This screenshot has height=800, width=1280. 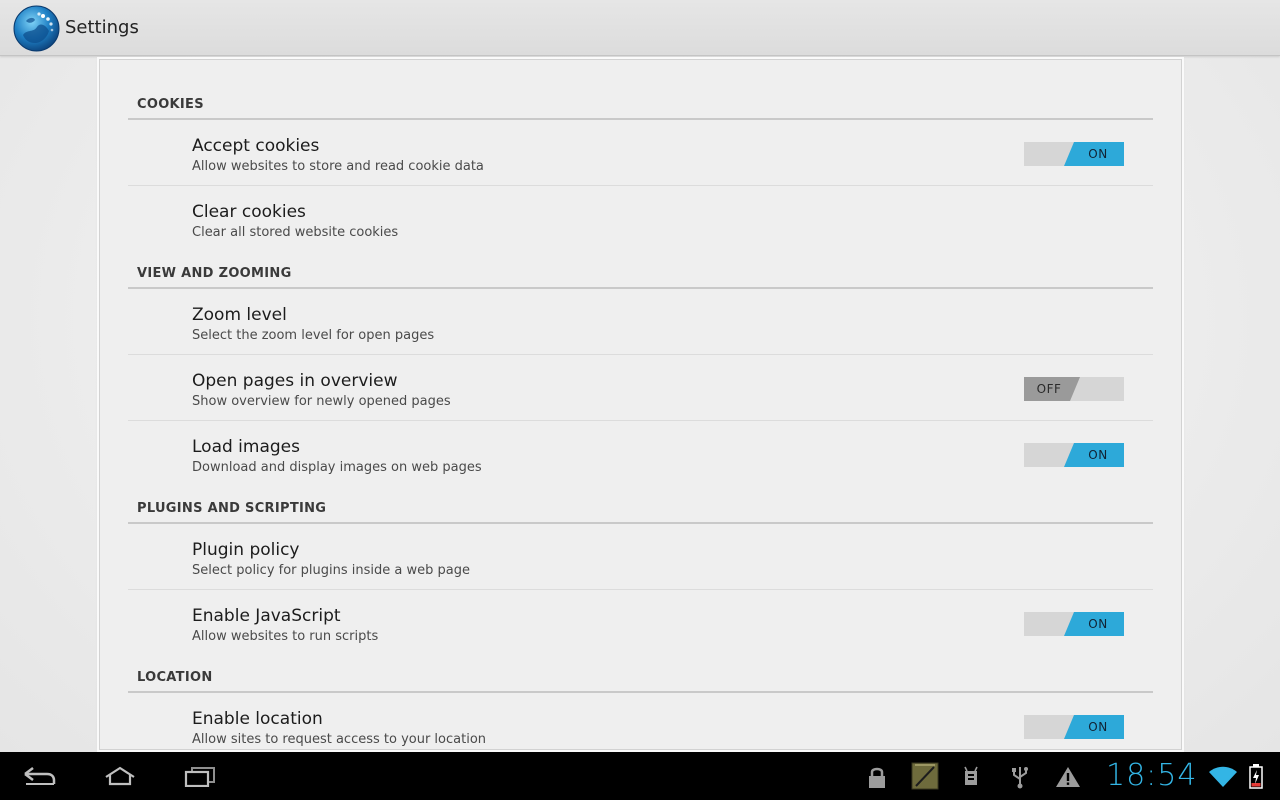 What do you see at coordinates (640, 674) in the screenshot?
I see `category-location: LOCATION` at bounding box center [640, 674].